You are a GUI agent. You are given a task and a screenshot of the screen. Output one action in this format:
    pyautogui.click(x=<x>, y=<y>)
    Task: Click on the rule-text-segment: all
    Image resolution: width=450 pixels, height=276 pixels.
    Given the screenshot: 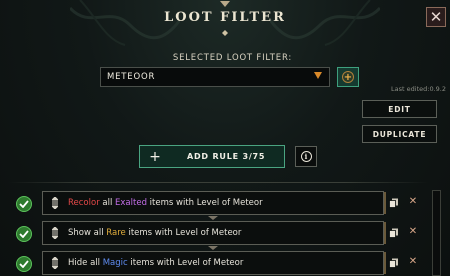 What is the action you would take?
    pyautogui.click(x=107, y=203)
    